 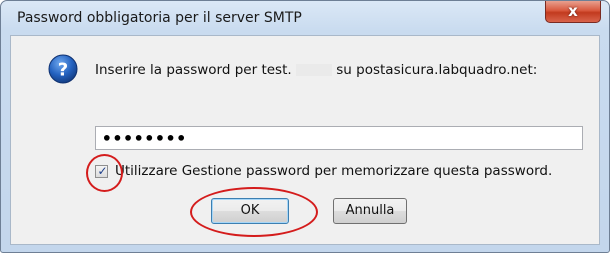 What do you see at coordinates (159, 18) in the screenshot?
I see `window-title: Password obbligatoria per il server SMTP` at bounding box center [159, 18].